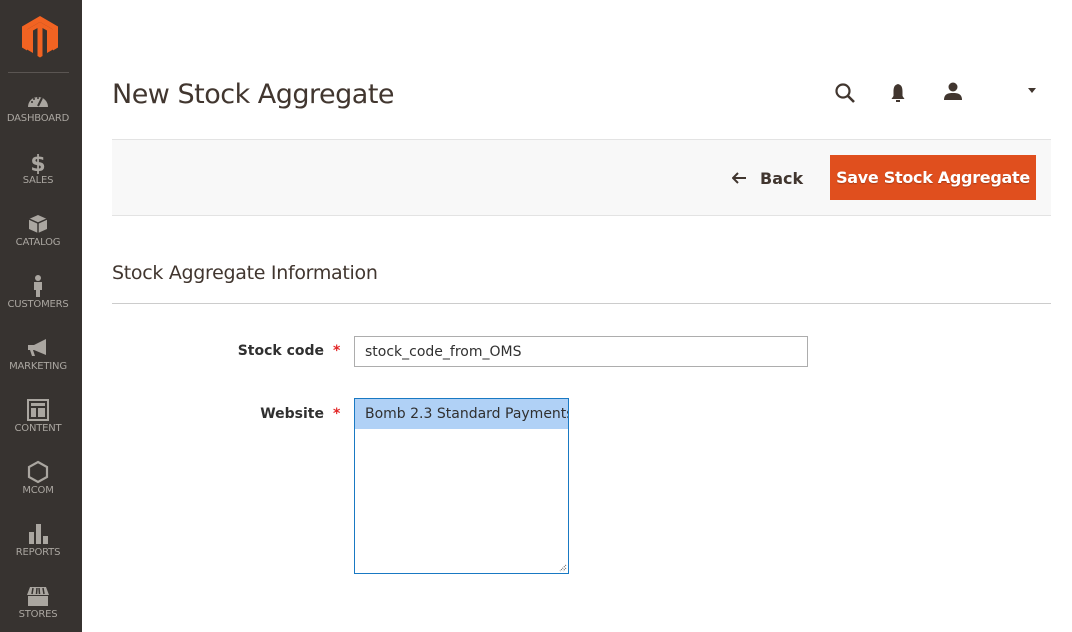 This screenshot has height=632, width=1072. I want to click on sidebar-divider, so click(38, 72).